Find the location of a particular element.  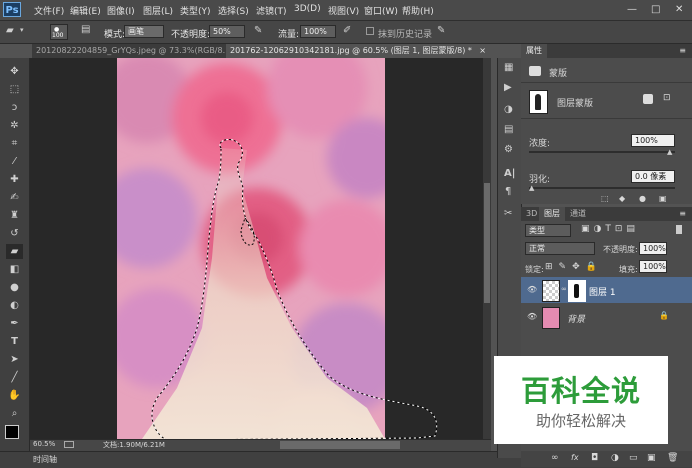

foreground-color-swatch is located at coordinates (12, 432).